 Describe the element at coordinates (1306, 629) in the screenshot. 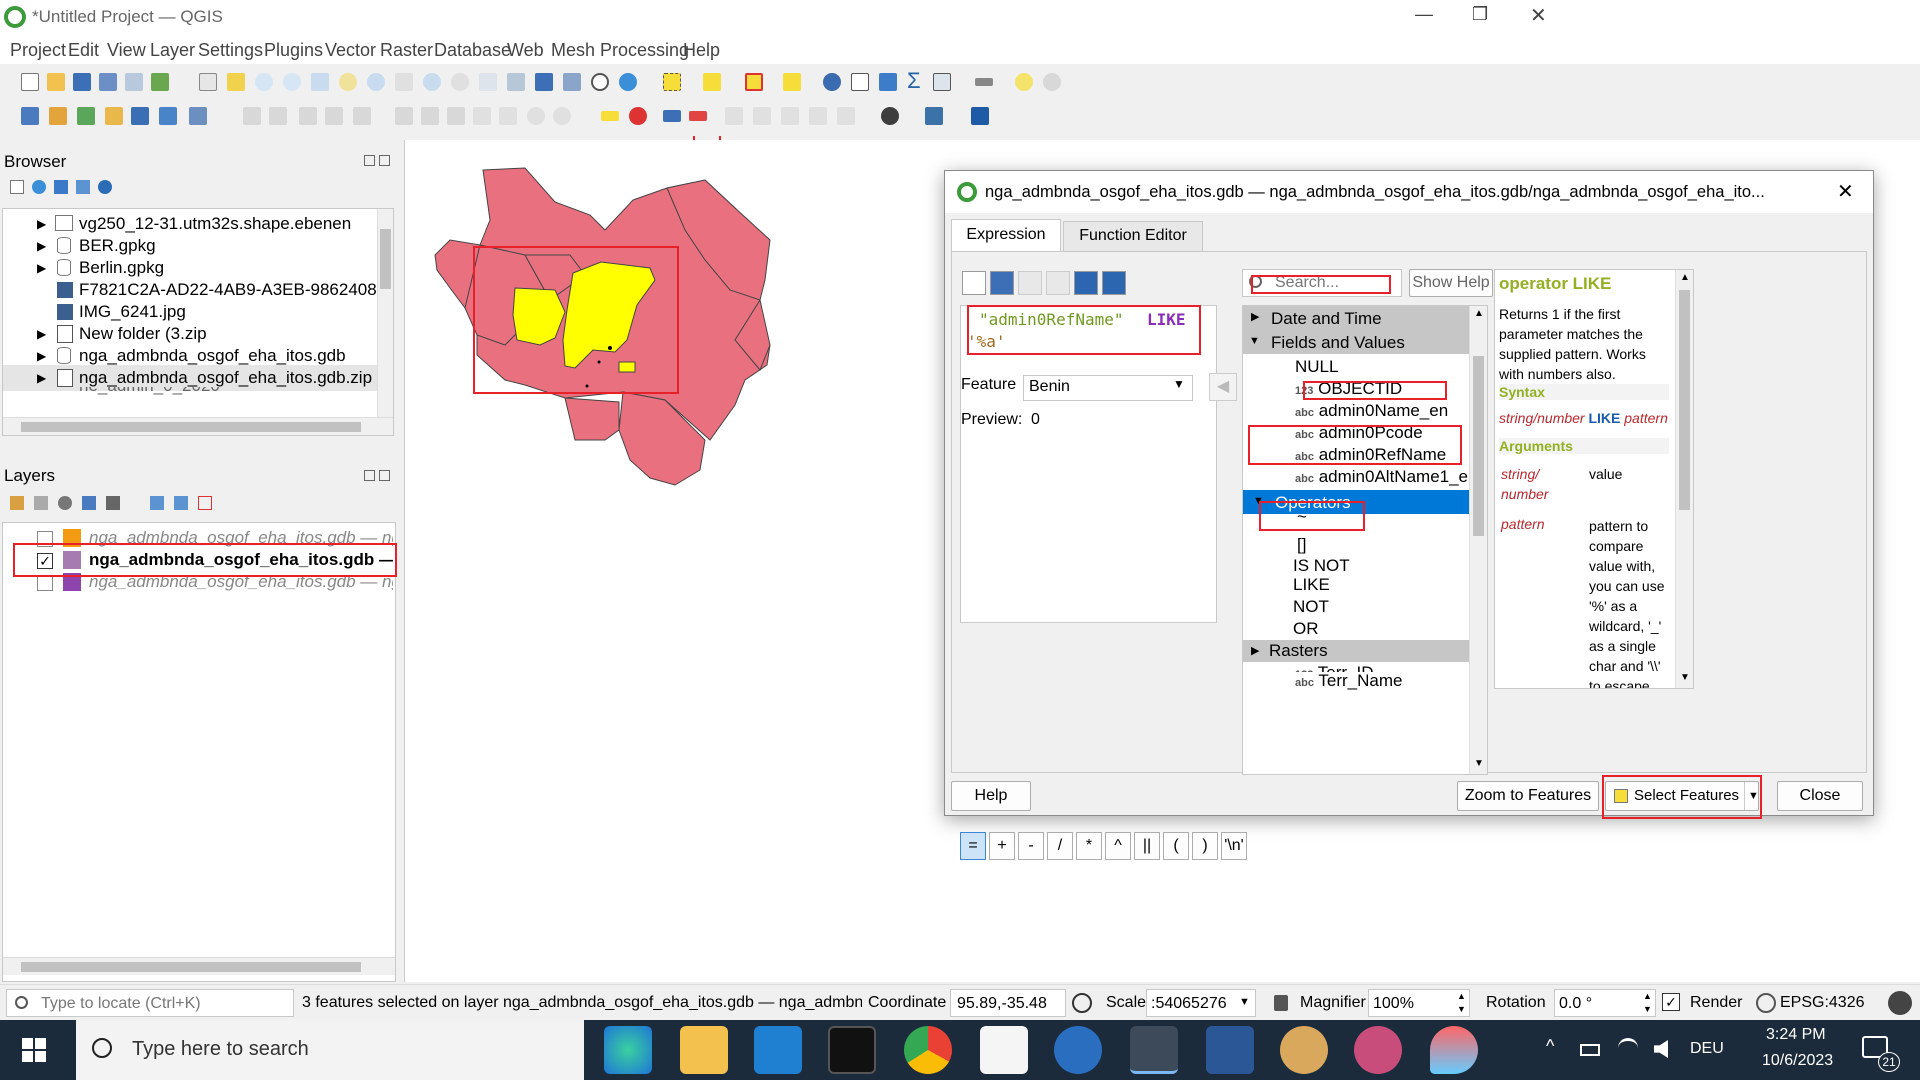

I see `operator-item: OR` at that location.